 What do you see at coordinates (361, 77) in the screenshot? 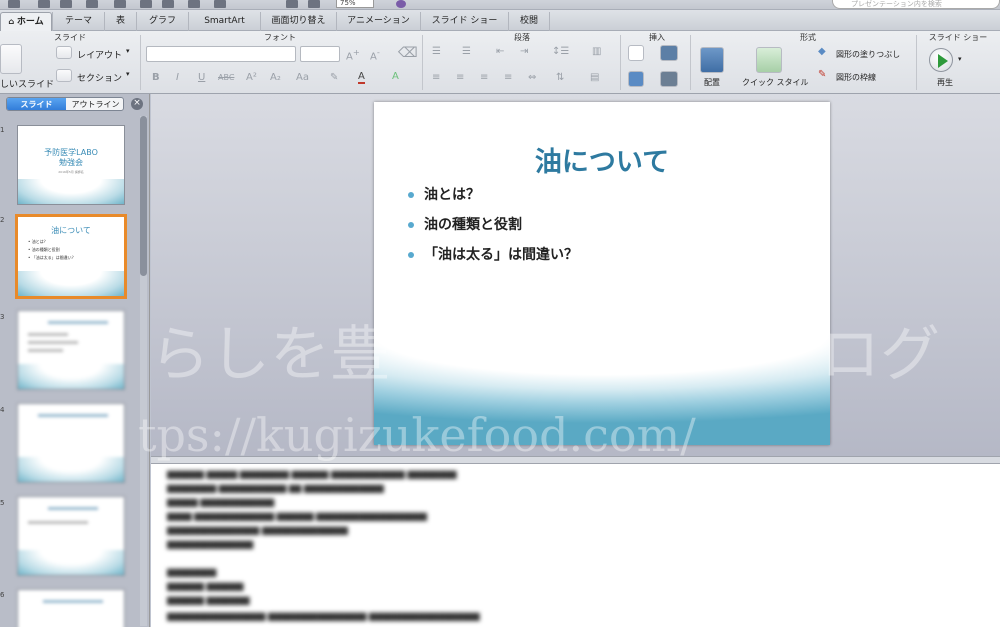
I see `font-color-icon: A` at bounding box center [361, 77].